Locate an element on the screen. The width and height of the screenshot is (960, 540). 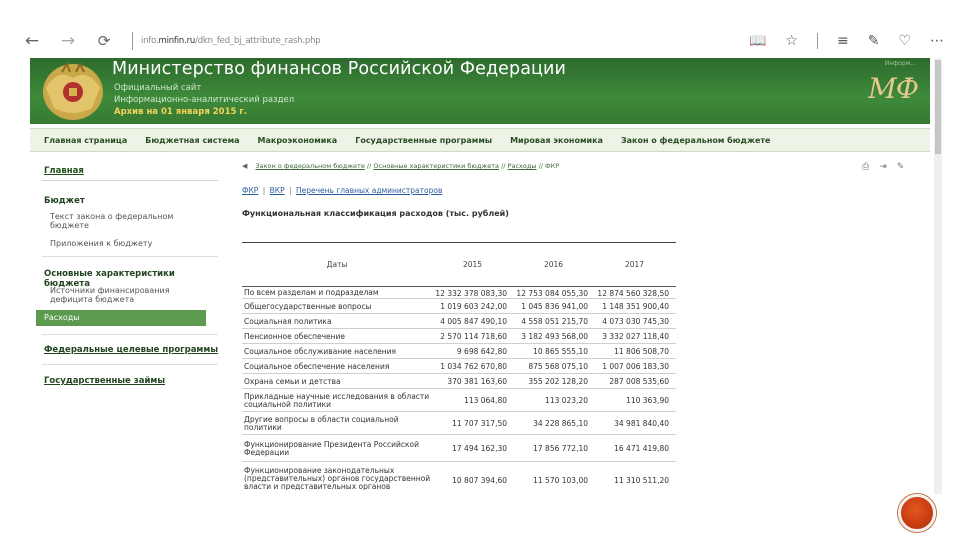
archive-date: Архив на 01 января 2015 г. is located at coordinates (181, 112).